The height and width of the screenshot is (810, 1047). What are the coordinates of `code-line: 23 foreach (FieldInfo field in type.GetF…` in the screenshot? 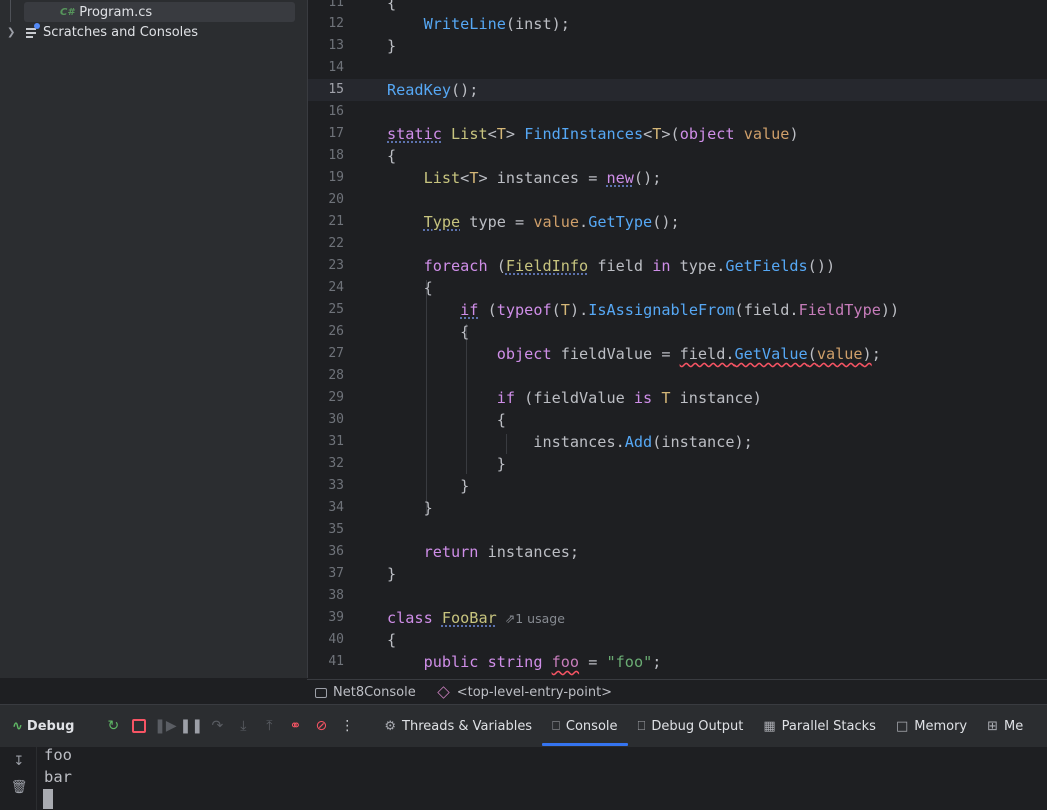 It's located at (582, 266).